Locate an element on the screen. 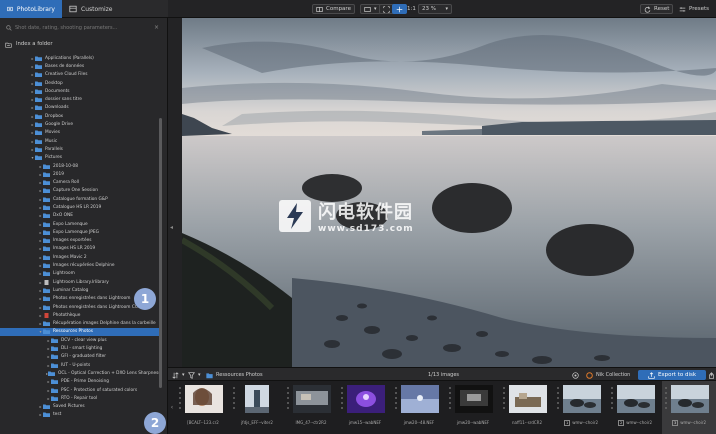 Image resolution: width=716 pixels, height=434 pixels. zoom-select: 23 % ▾ is located at coordinates (435, 9).